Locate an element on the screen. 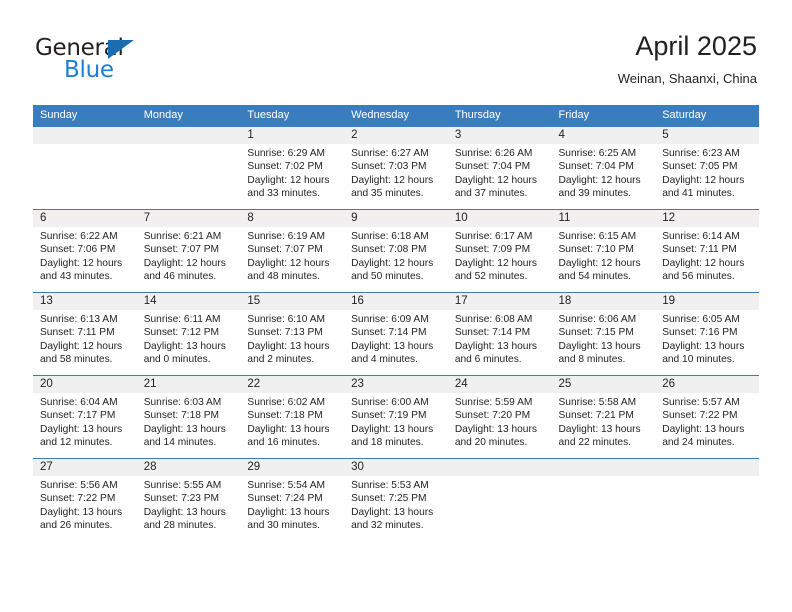  sunrise-time: Sunrise: 6:19 AM is located at coordinates (286, 236).